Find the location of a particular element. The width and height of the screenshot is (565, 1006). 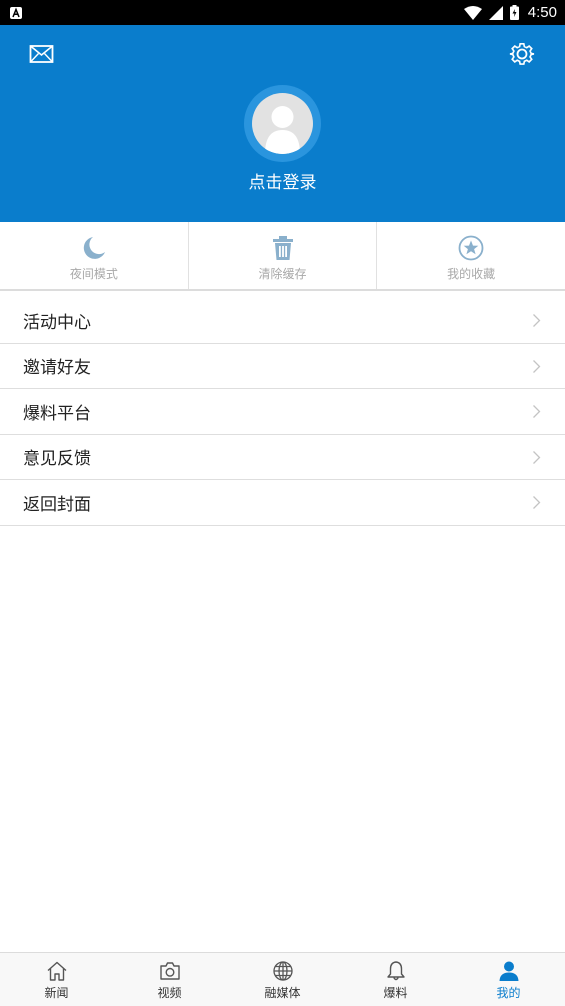

night-mode-button: 夜间模式 is located at coordinates (94, 255).